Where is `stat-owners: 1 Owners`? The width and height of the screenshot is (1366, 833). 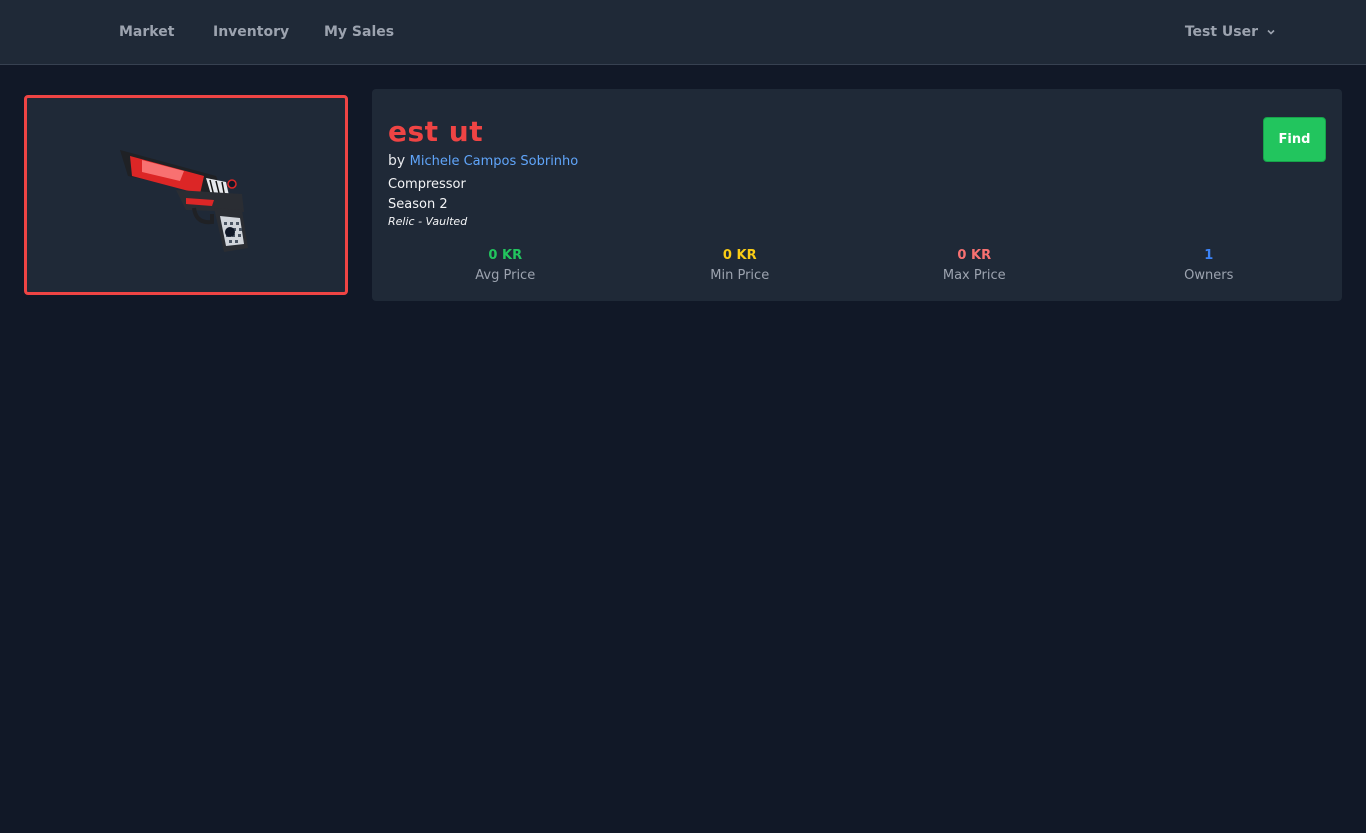
stat-owners: 1 Owners is located at coordinates (1209, 267).